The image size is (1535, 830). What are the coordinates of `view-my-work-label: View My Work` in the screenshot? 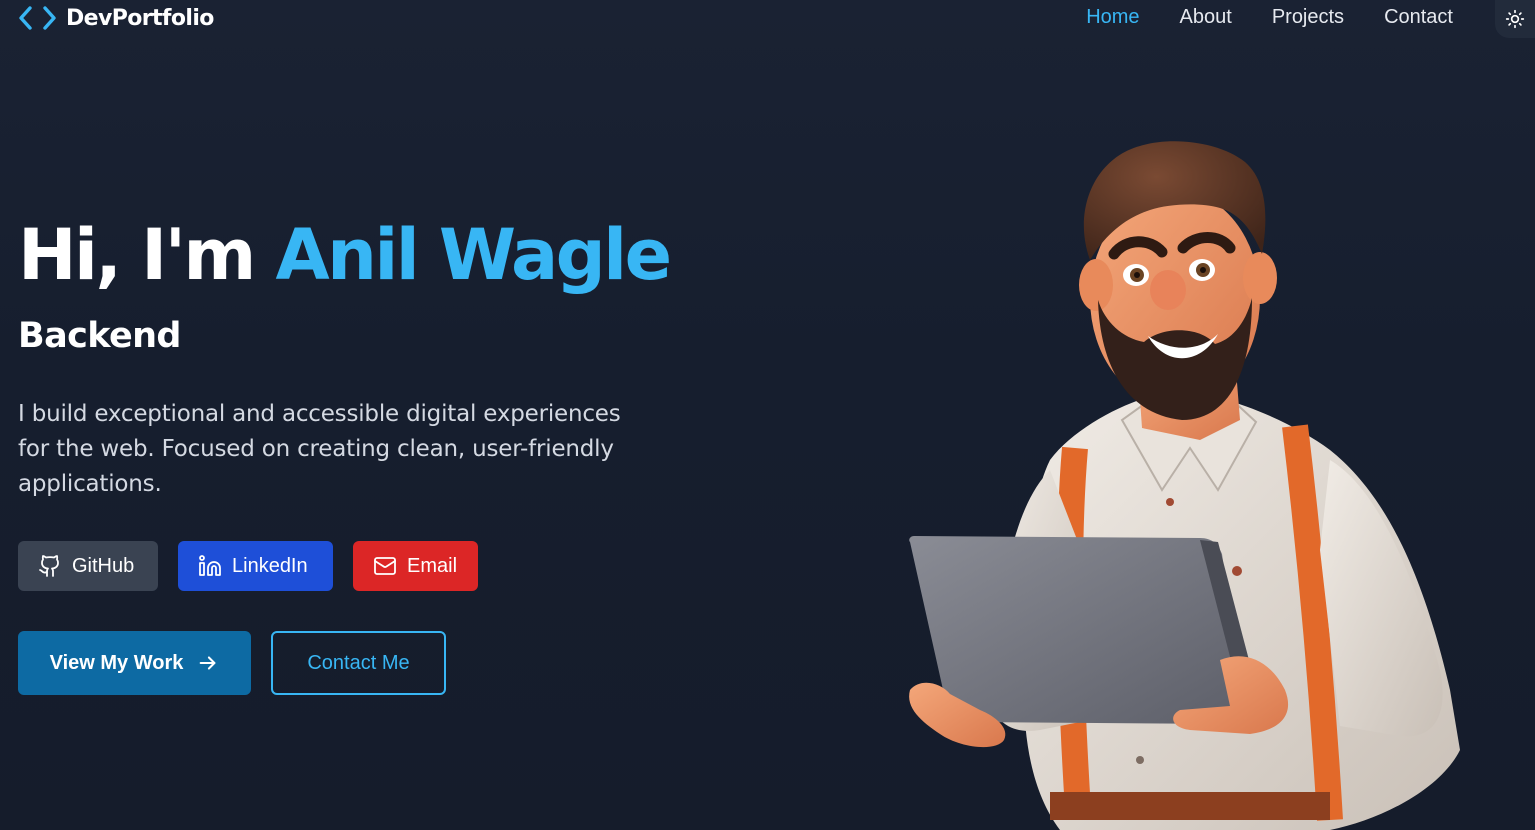 It's located at (116, 662).